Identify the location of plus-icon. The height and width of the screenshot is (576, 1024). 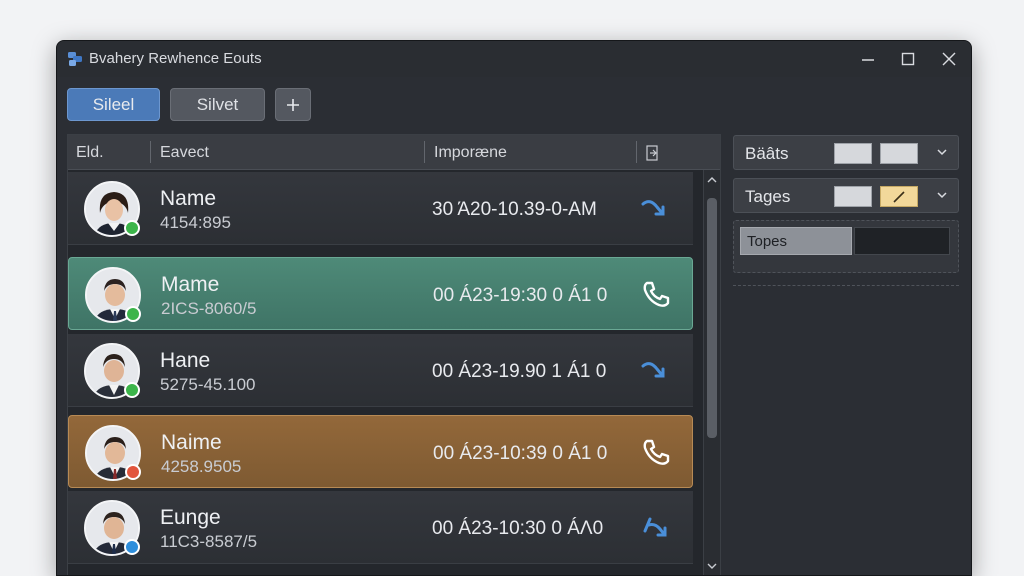
(293, 104).